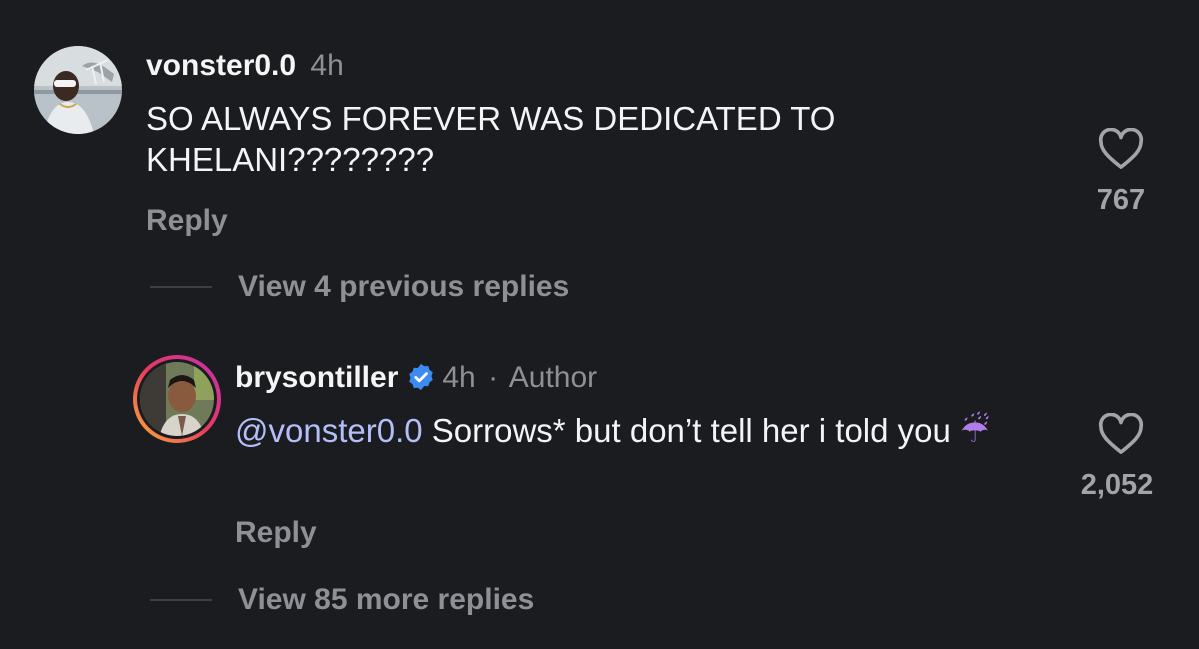  I want to click on story-ring-avatar, so click(177, 399).